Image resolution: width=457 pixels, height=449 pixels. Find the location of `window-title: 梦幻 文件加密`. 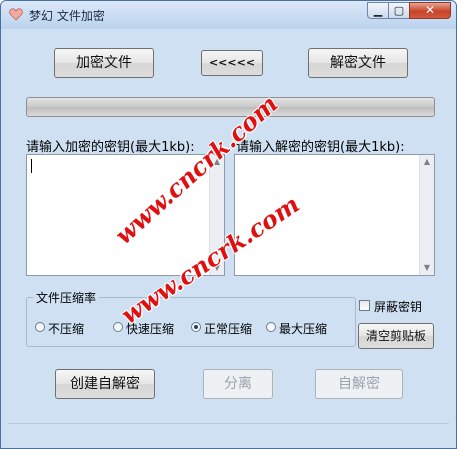

window-title: 梦幻 文件加密 is located at coordinates (67, 16).